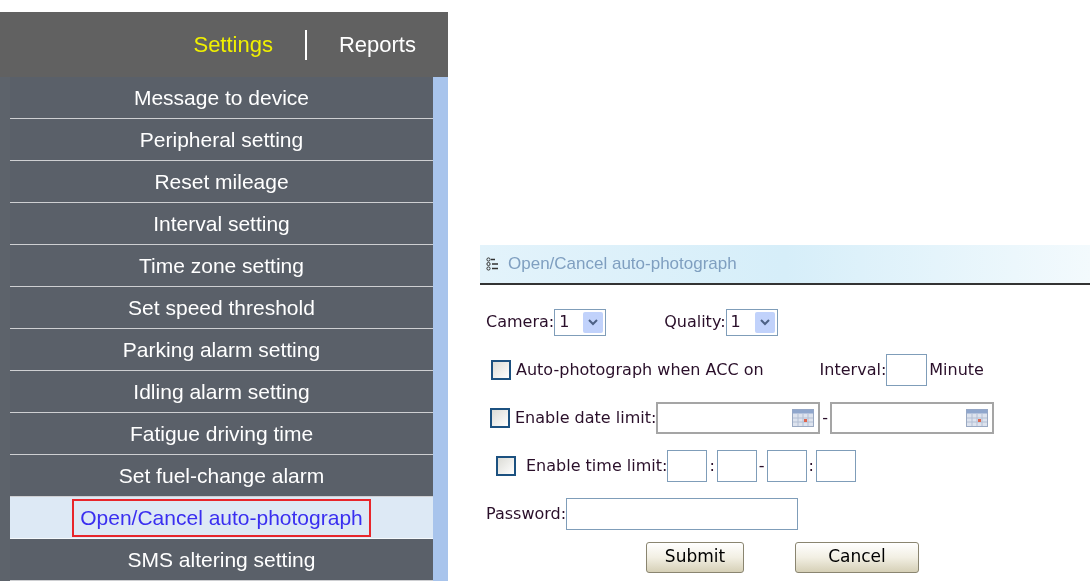 The width and height of the screenshot is (1090, 581). Describe the element at coordinates (853, 370) in the screenshot. I see `interval-label: Interval:` at that location.